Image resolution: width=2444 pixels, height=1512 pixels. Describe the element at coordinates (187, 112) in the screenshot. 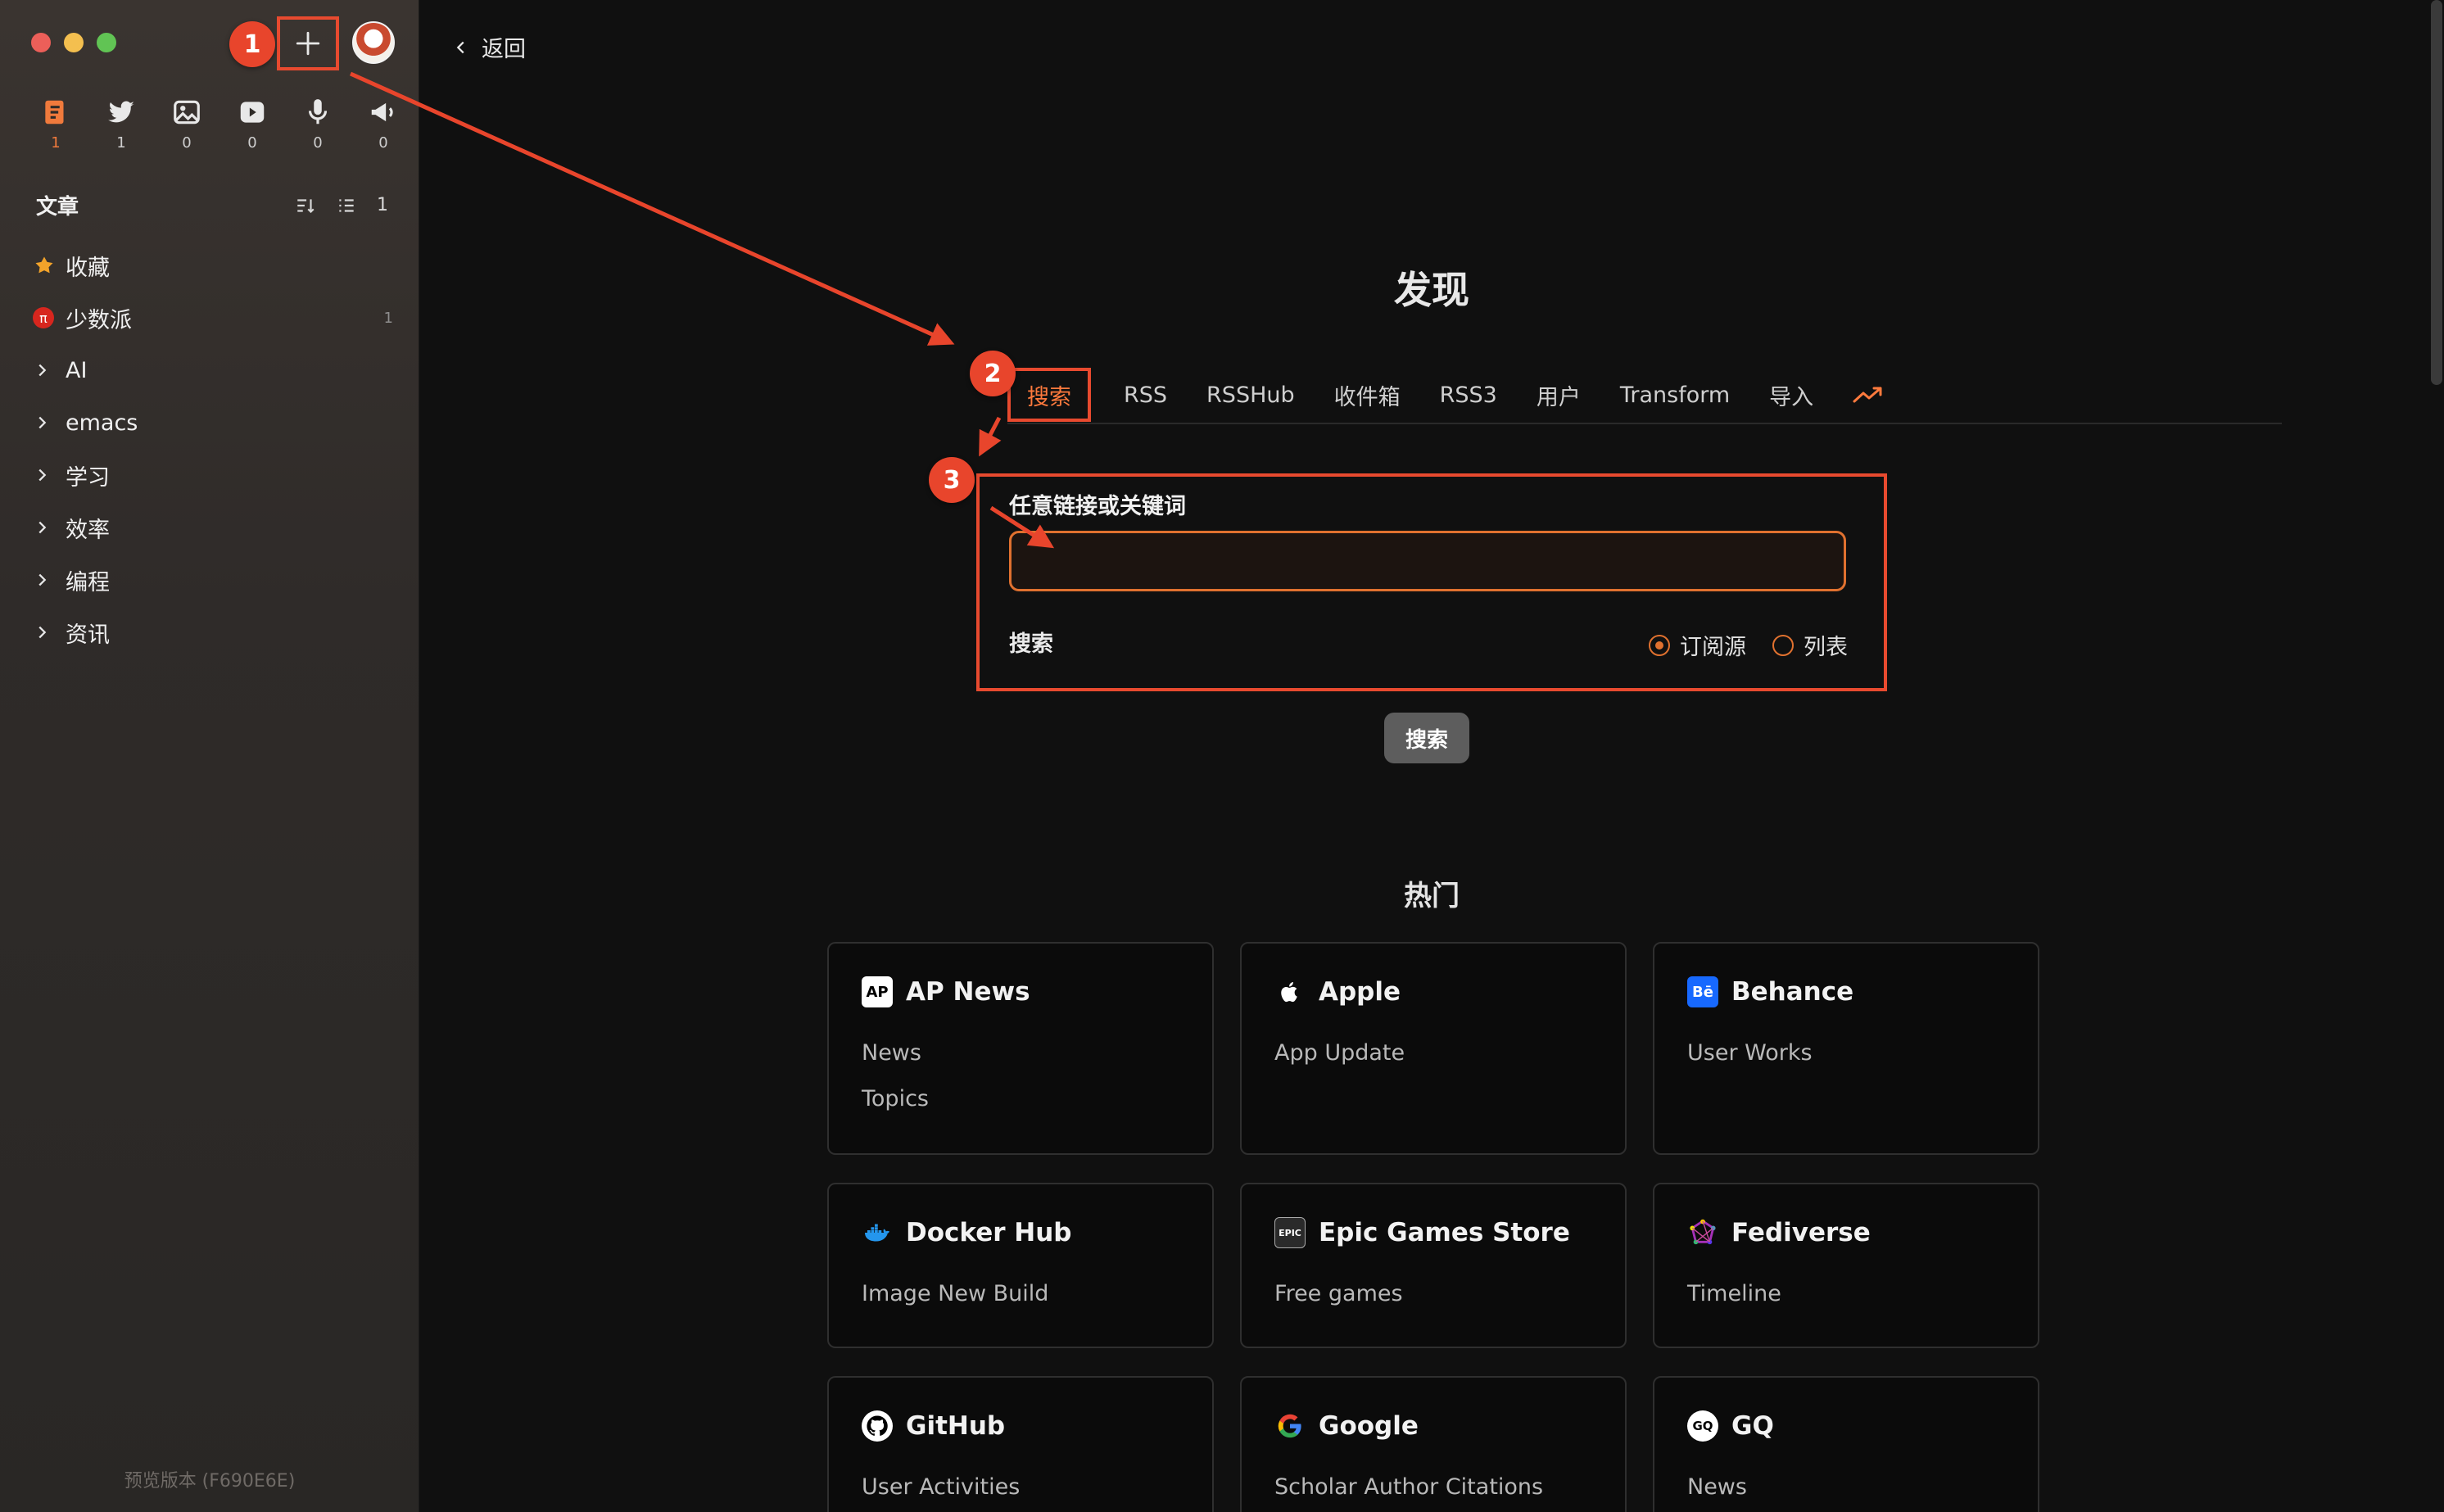

I see `picture-icon` at that location.